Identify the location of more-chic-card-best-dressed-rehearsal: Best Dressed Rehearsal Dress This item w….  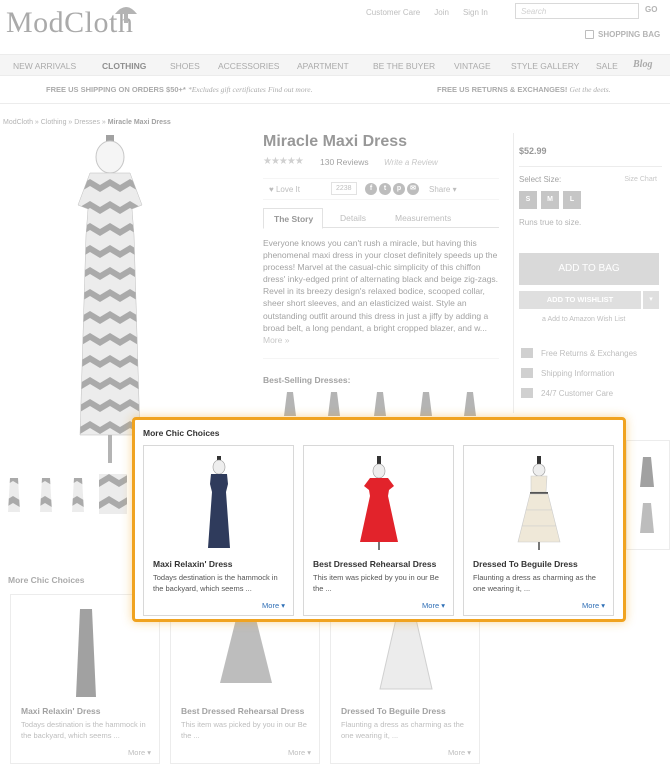
(378, 530).